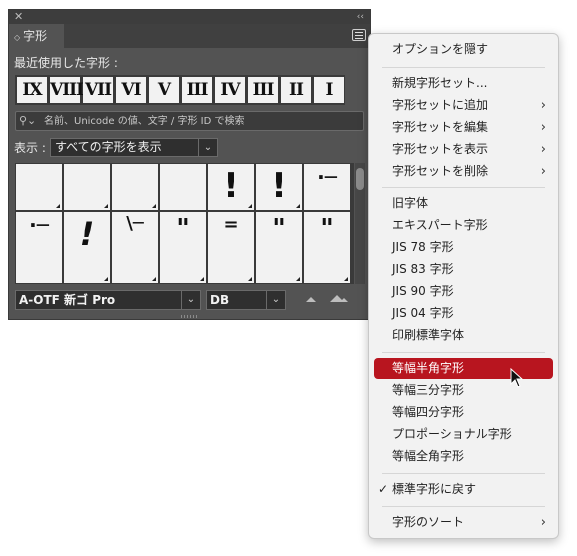  What do you see at coordinates (189, 17) in the screenshot?
I see `panel-titlebar: ✕ ‹‹` at bounding box center [189, 17].